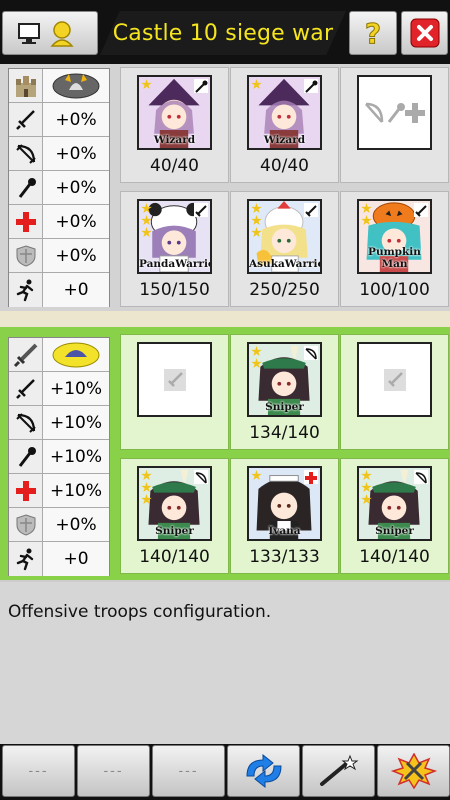 The width and height of the screenshot is (450, 800). Describe the element at coordinates (59, 256) in the screenshot. I see `stat-row-defense: +0%` at that location.